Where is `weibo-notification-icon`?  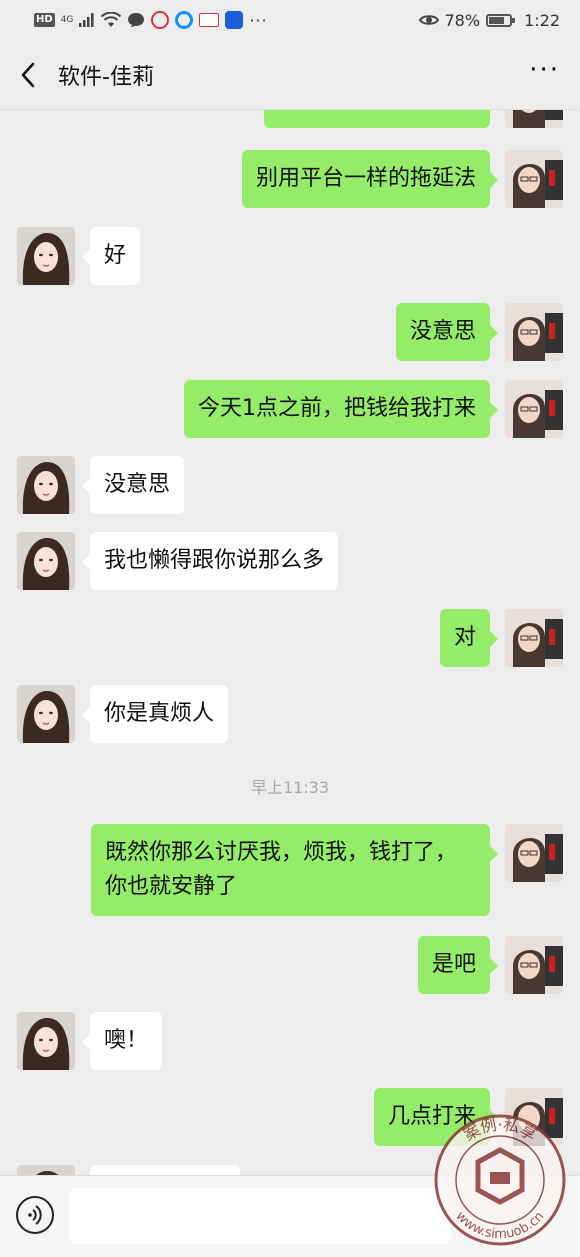
weibo-notification-icon is located at coordinates (209, 20).